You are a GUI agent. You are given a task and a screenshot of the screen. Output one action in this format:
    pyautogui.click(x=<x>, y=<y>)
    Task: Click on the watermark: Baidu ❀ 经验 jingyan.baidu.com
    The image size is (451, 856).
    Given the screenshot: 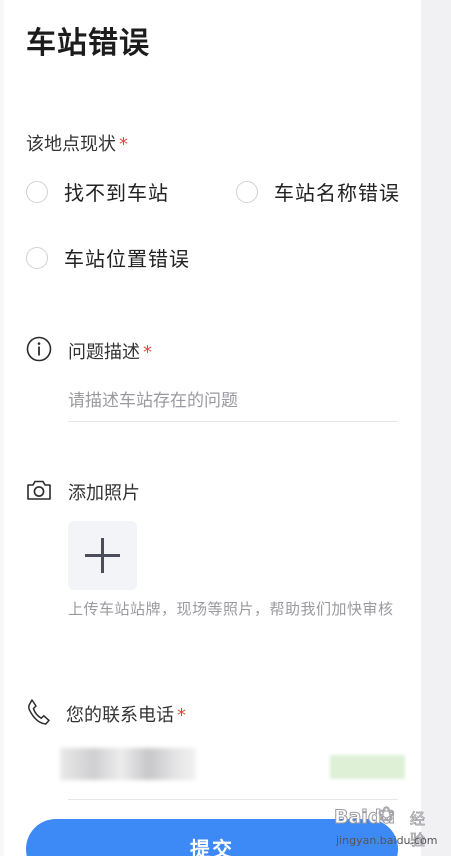 What is the action you would take?
    pyautogui.click(x=386, y=827)
    